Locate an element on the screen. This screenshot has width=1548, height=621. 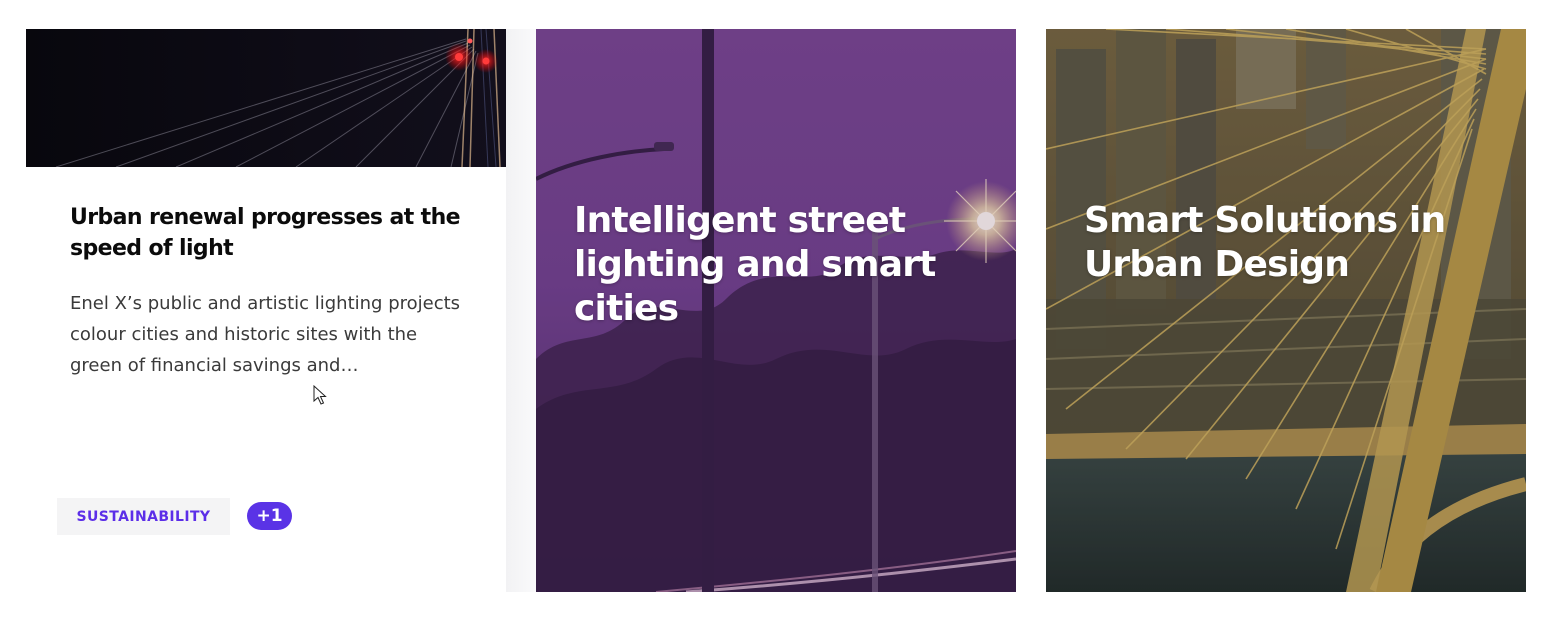
tag-sustainability: SUSTAINABILITY is located at coordinates (143, 516).